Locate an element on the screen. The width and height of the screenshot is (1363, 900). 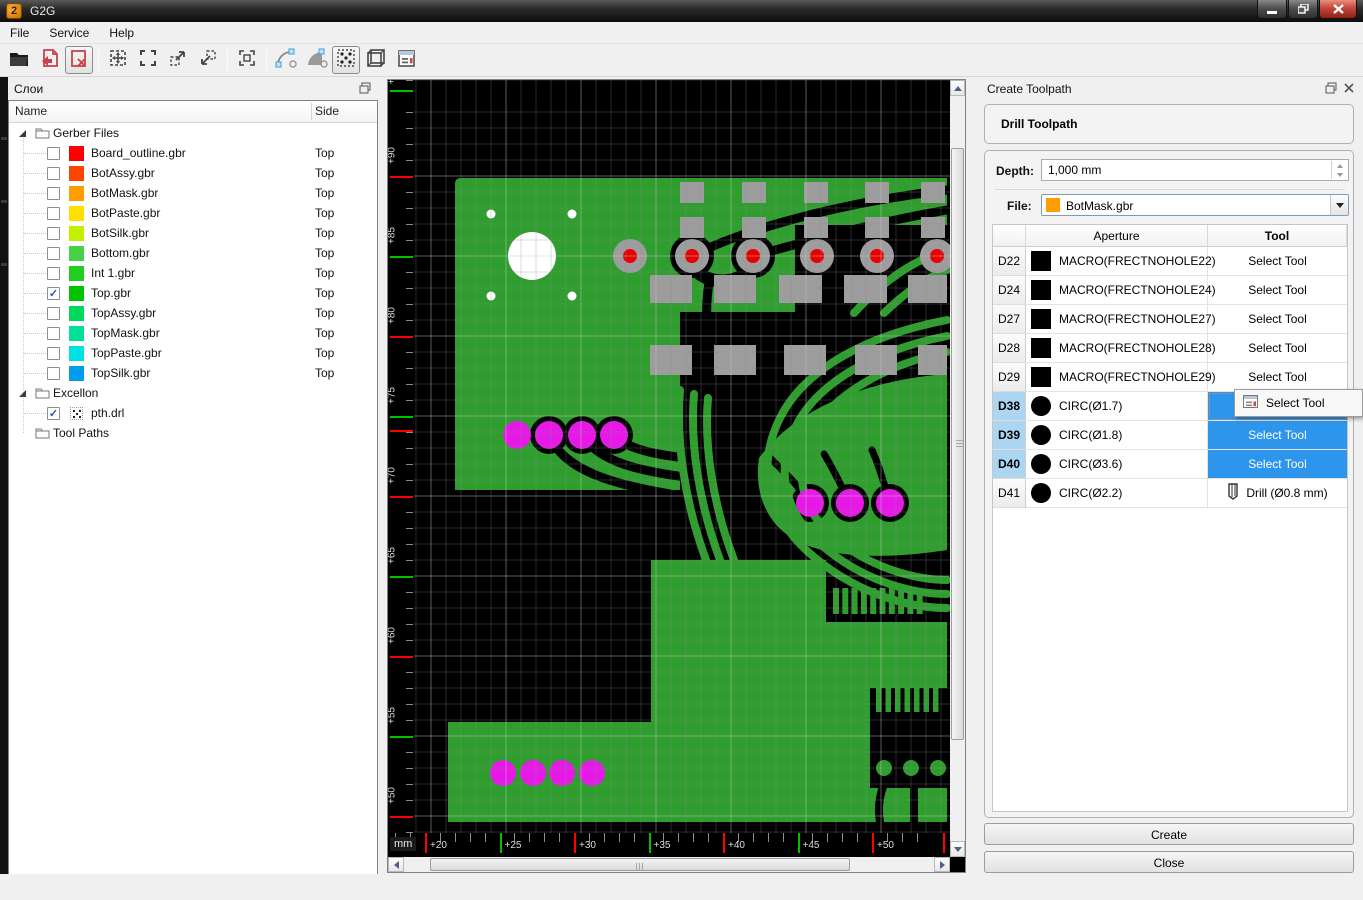
tree-item-botpaste-gbr: BotPaste.gbr Top is located at coordinates (193, 213).